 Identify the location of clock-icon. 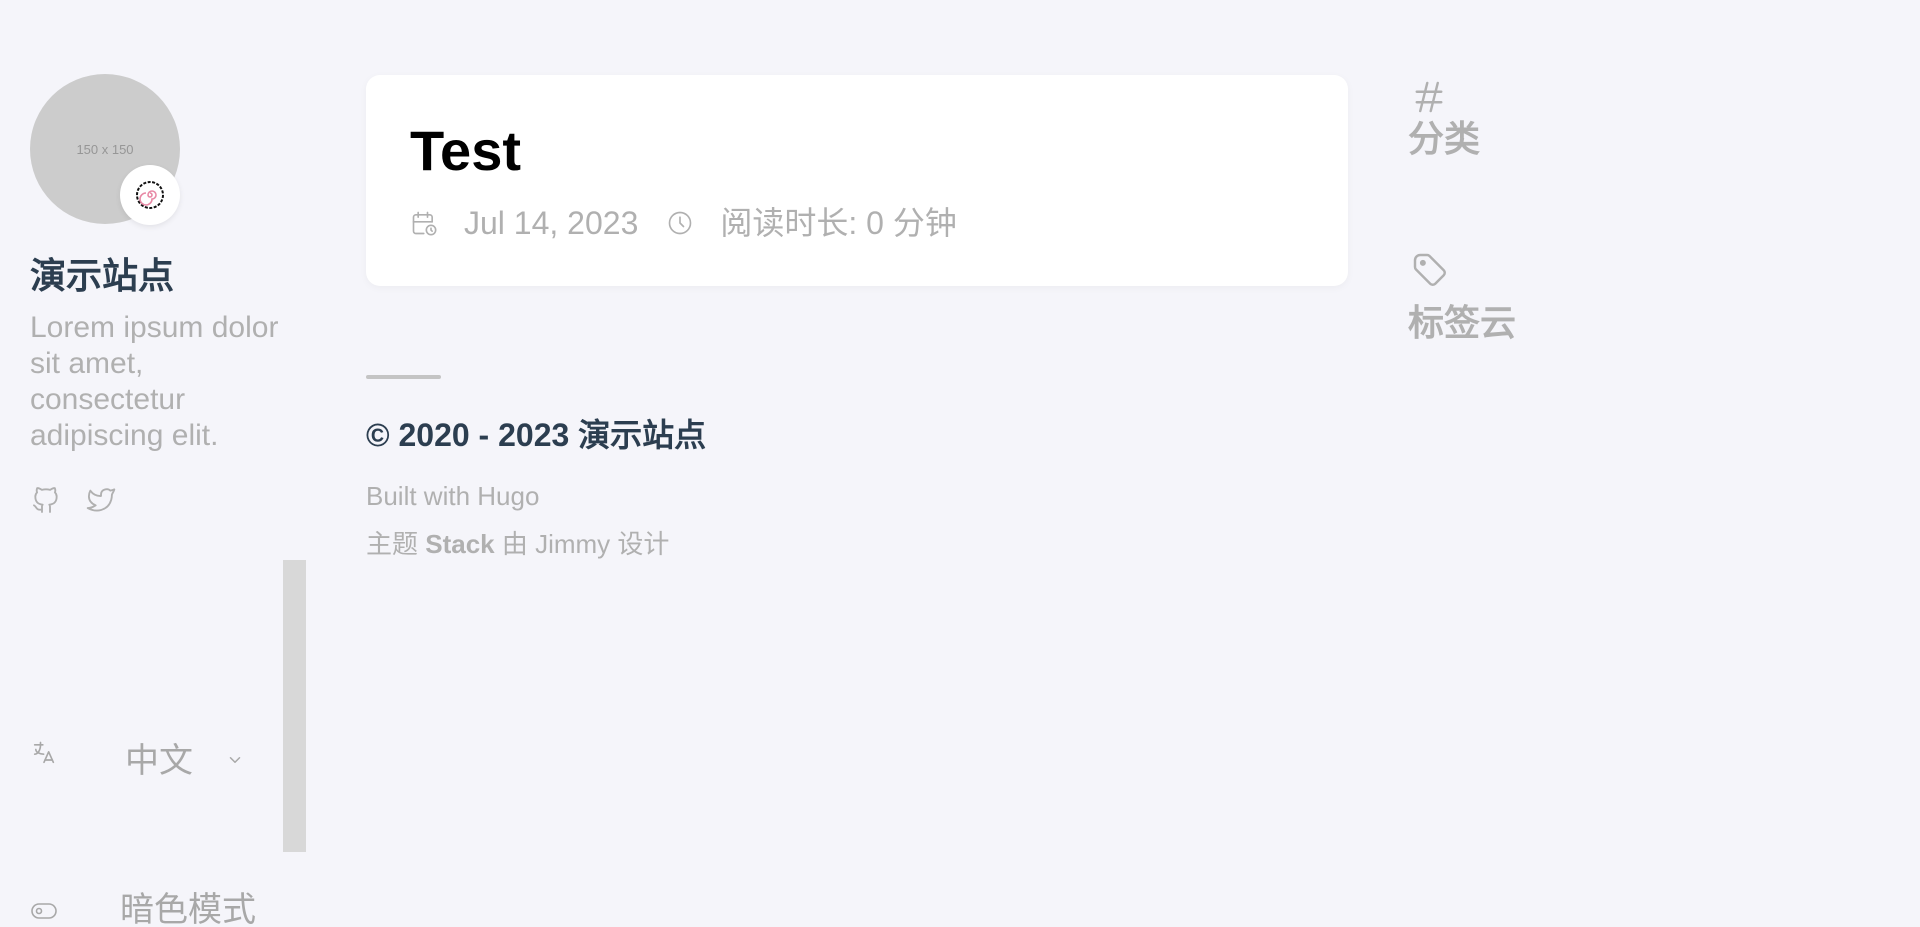
(680, 223).